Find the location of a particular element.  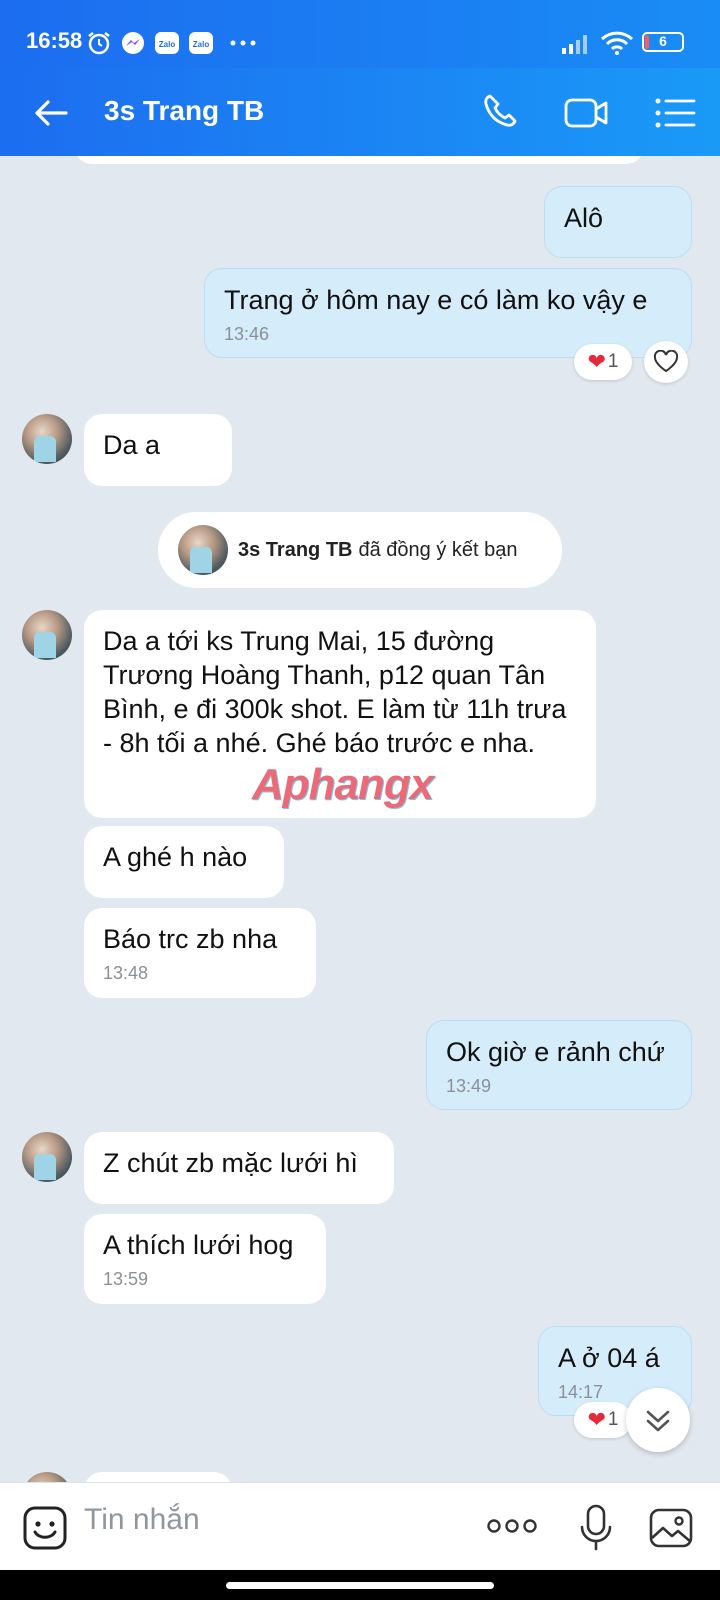

messenger-icon is located at coordinates (133, 43).